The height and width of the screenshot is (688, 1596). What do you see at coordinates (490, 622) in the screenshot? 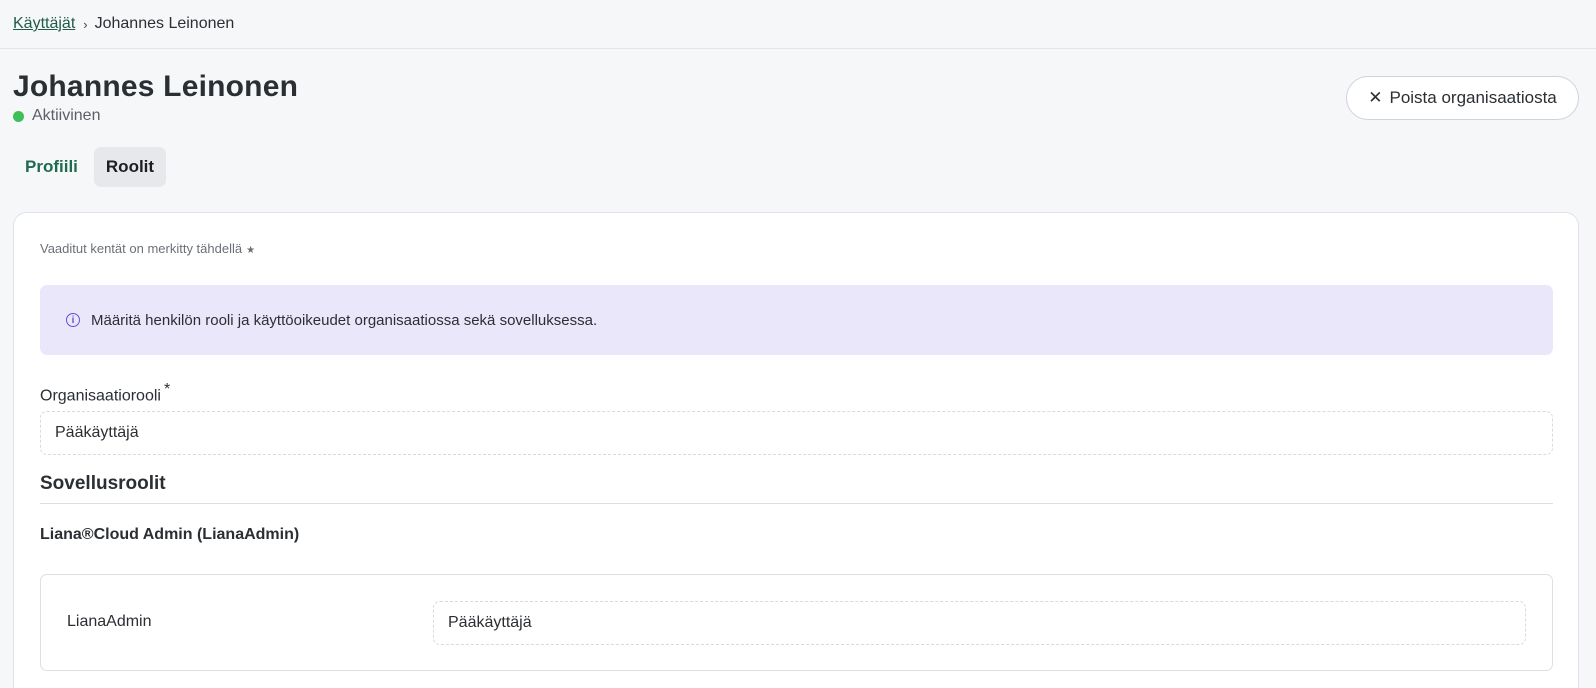
I see `app-role-value: Pääkäyttäjä` at bounding box center [490, 622].